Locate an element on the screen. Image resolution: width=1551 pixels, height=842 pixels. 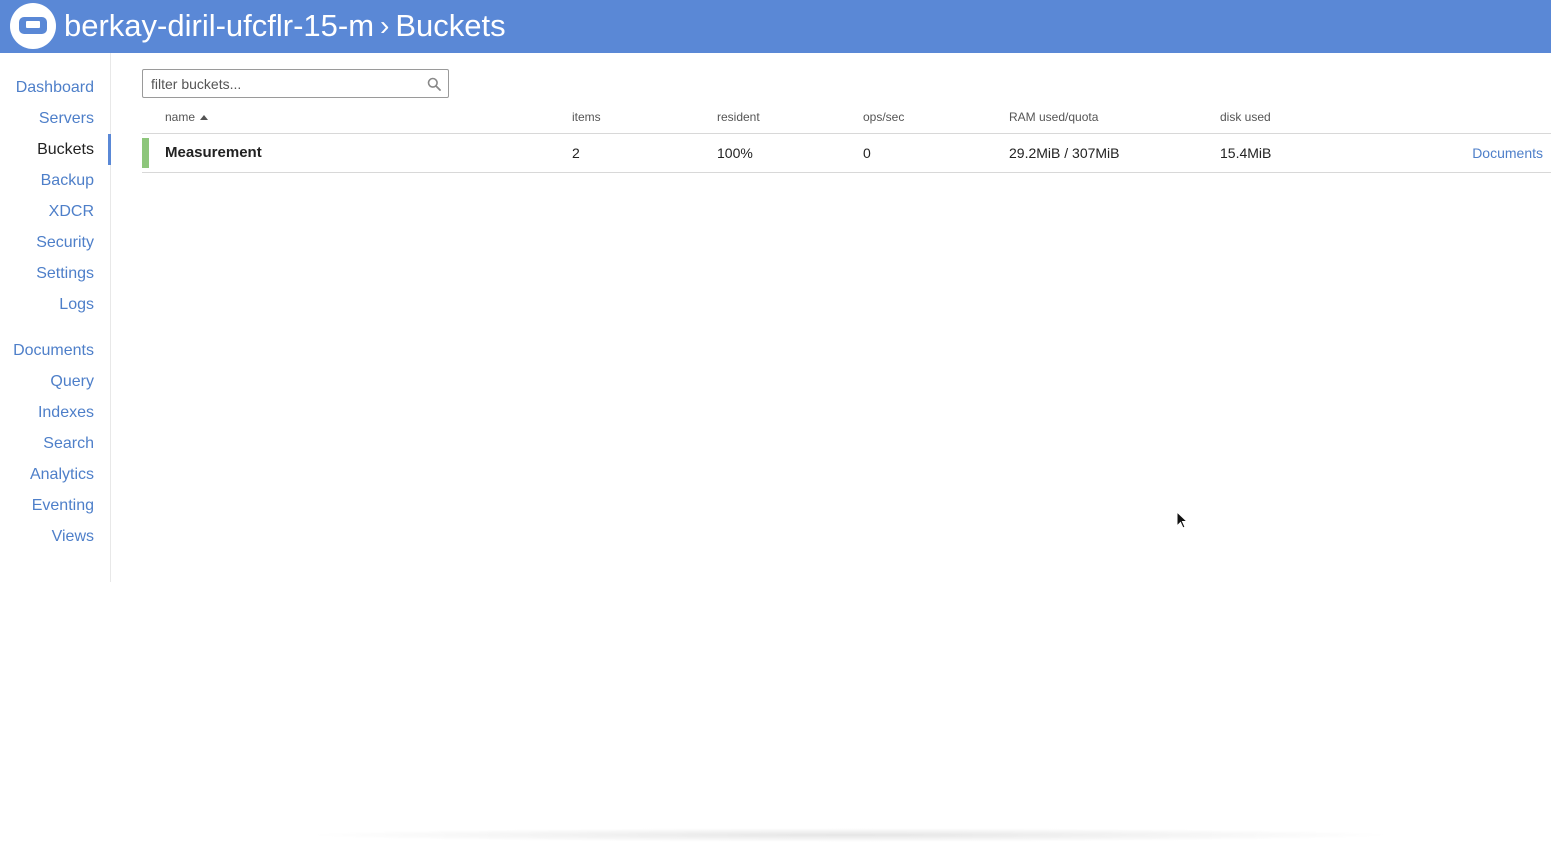
sidebar-item-servers: Servers is located at coordinates (66, 119).